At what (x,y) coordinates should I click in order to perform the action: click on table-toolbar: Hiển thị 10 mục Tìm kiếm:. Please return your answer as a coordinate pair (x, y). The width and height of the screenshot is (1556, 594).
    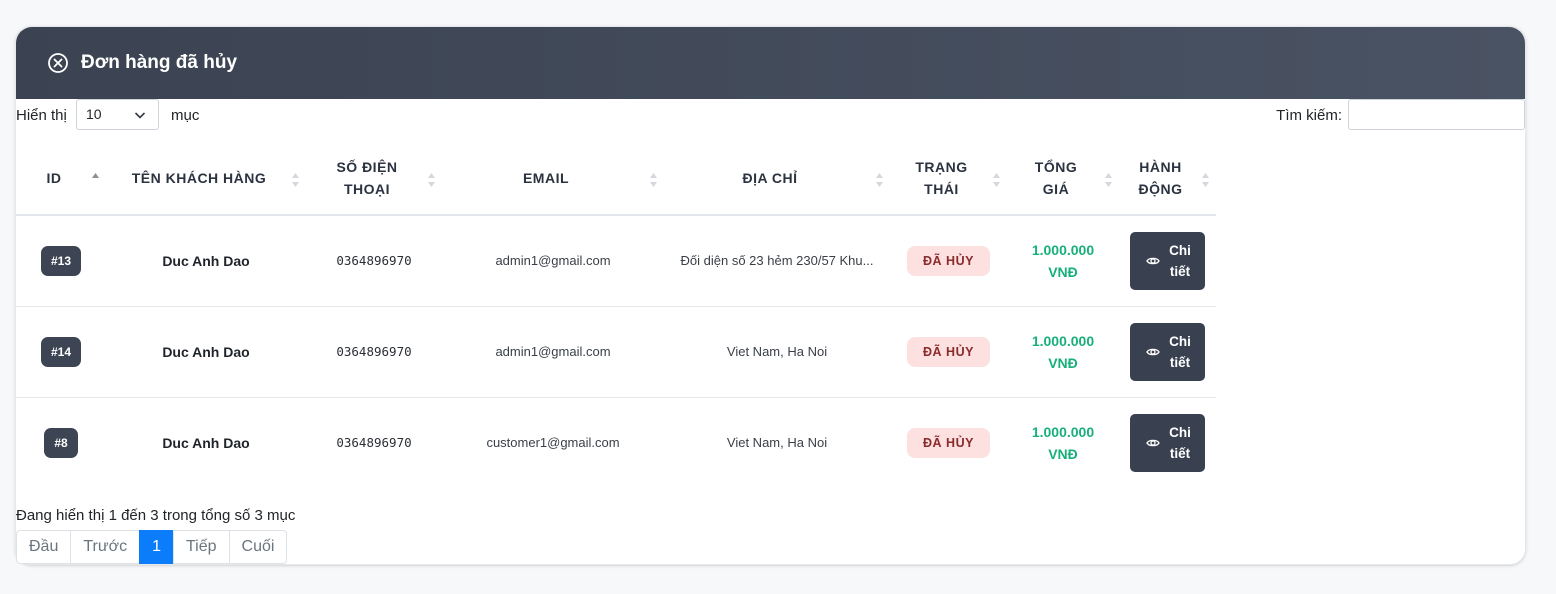
    Looking at the image, I should click on (770, 115).